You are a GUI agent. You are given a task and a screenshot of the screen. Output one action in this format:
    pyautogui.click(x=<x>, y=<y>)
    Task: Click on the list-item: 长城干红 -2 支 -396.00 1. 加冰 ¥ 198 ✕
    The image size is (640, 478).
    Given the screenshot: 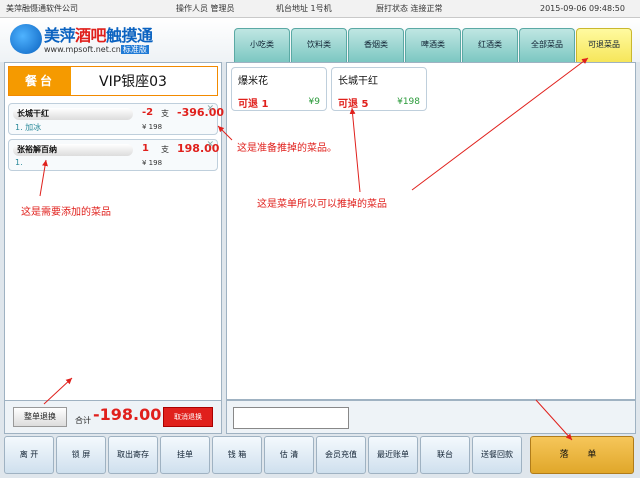 What is the action you would take?
    pyautogui.click(x=116, y=119)
    